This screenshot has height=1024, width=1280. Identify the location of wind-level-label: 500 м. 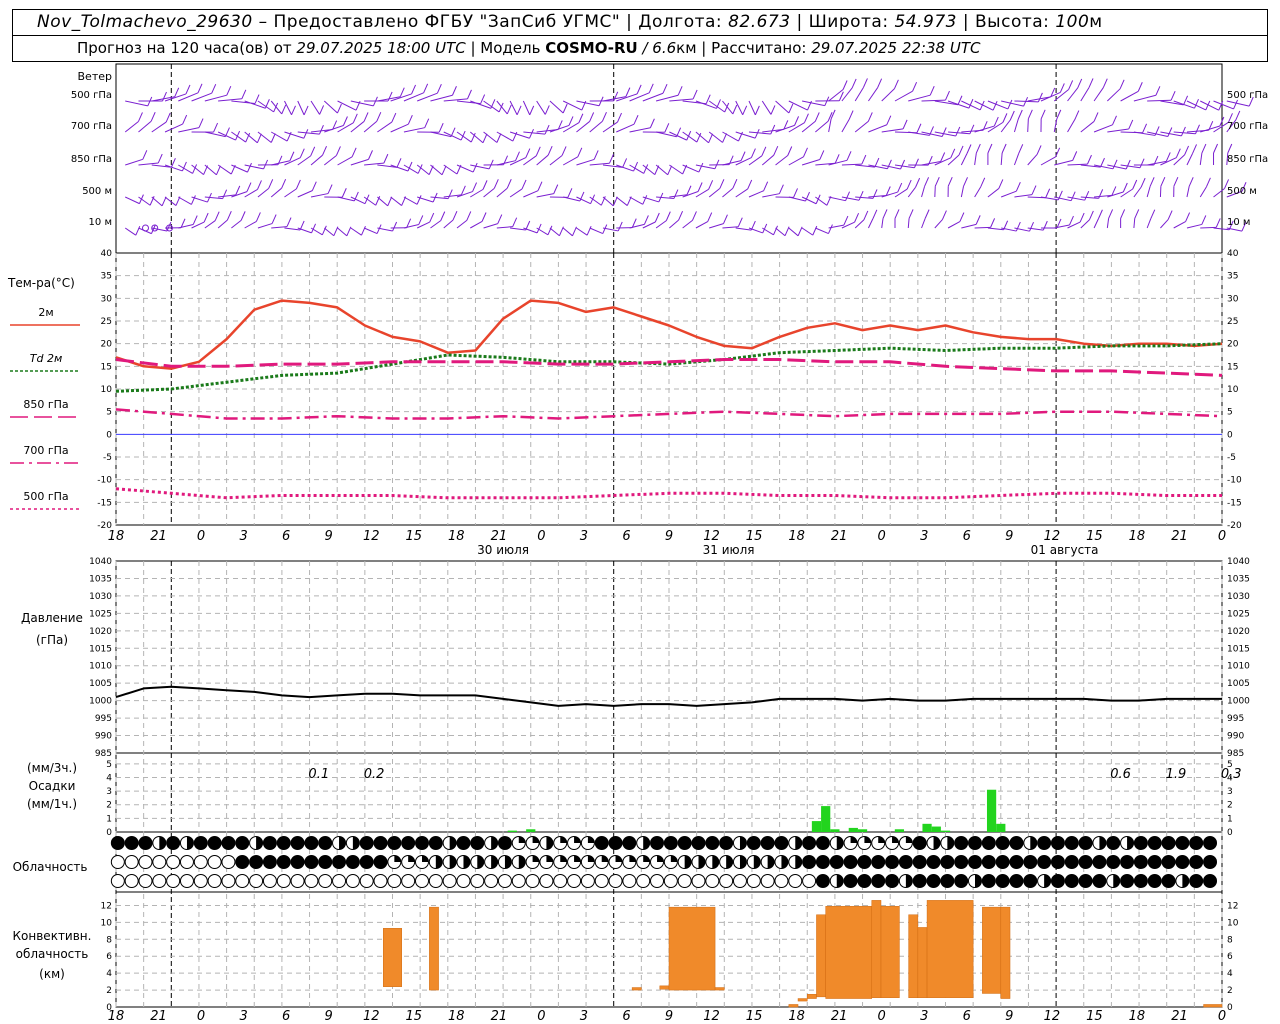
(97, 191).